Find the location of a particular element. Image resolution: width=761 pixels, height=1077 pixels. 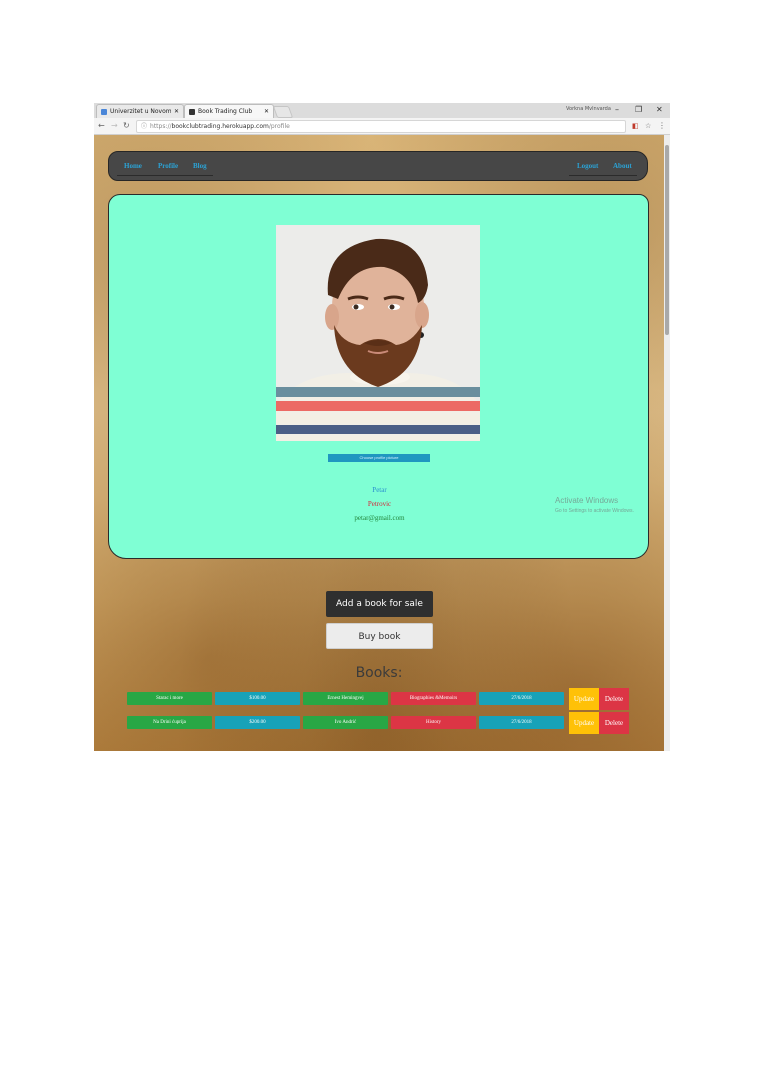

tab-univerzitet: Univerzitet u Novom Sad ✕ is located at coordinates (140, 111).